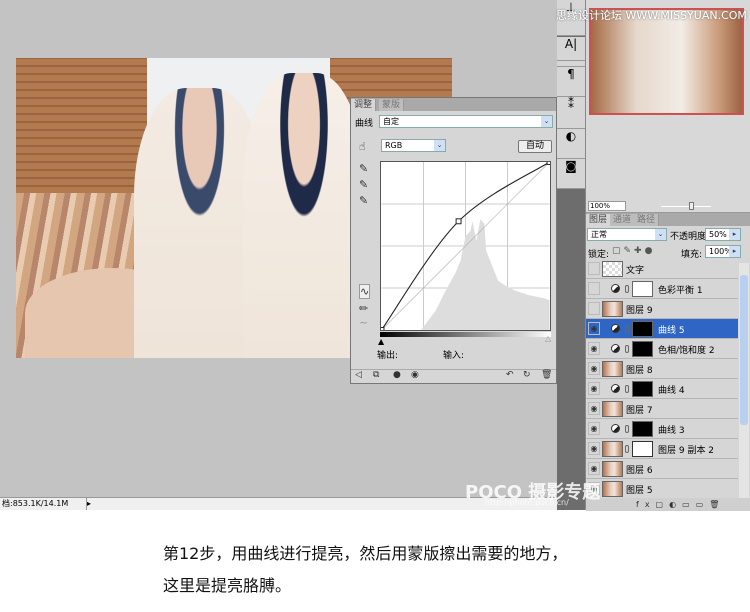  I want to click on preset-value: 自定, so click(391, 121).